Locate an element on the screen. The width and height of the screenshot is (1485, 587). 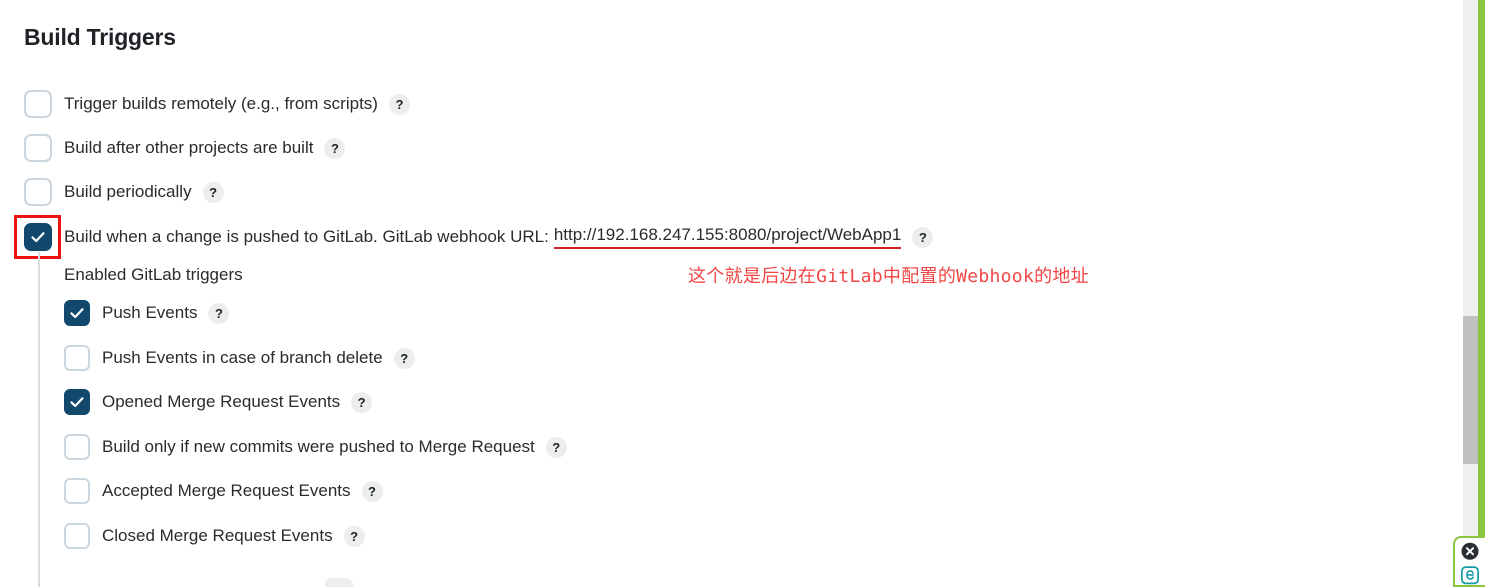
checkbox-build-only-new-commits is located at coordinates (77, 447).